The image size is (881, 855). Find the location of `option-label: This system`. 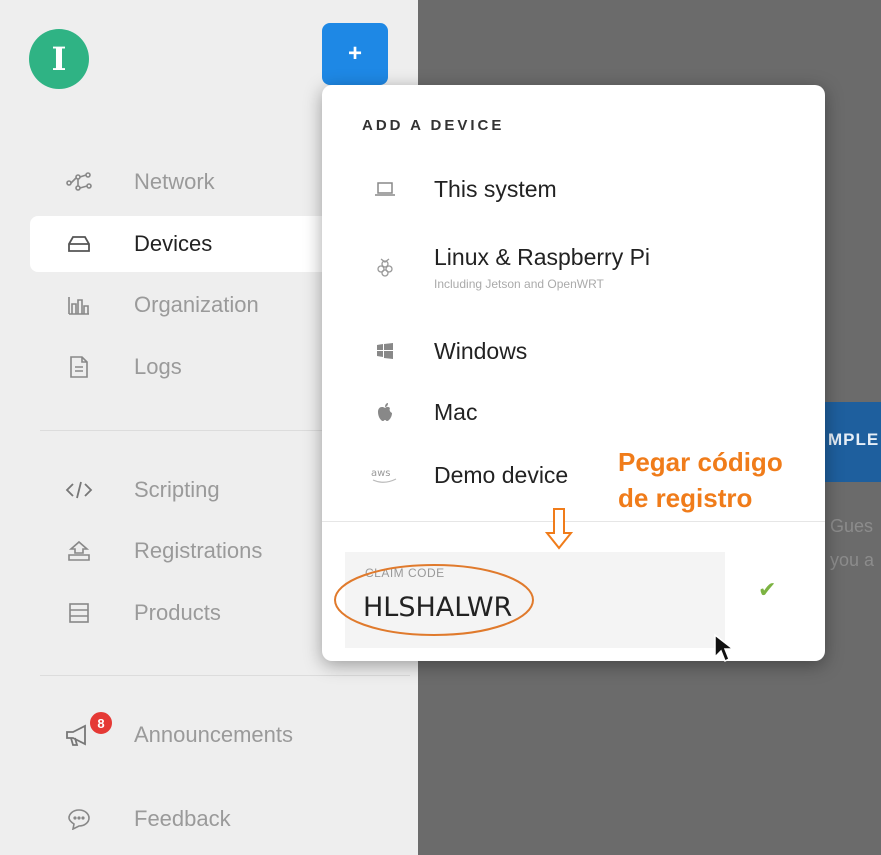

option-label: This system is located at coordinates (495, 188).